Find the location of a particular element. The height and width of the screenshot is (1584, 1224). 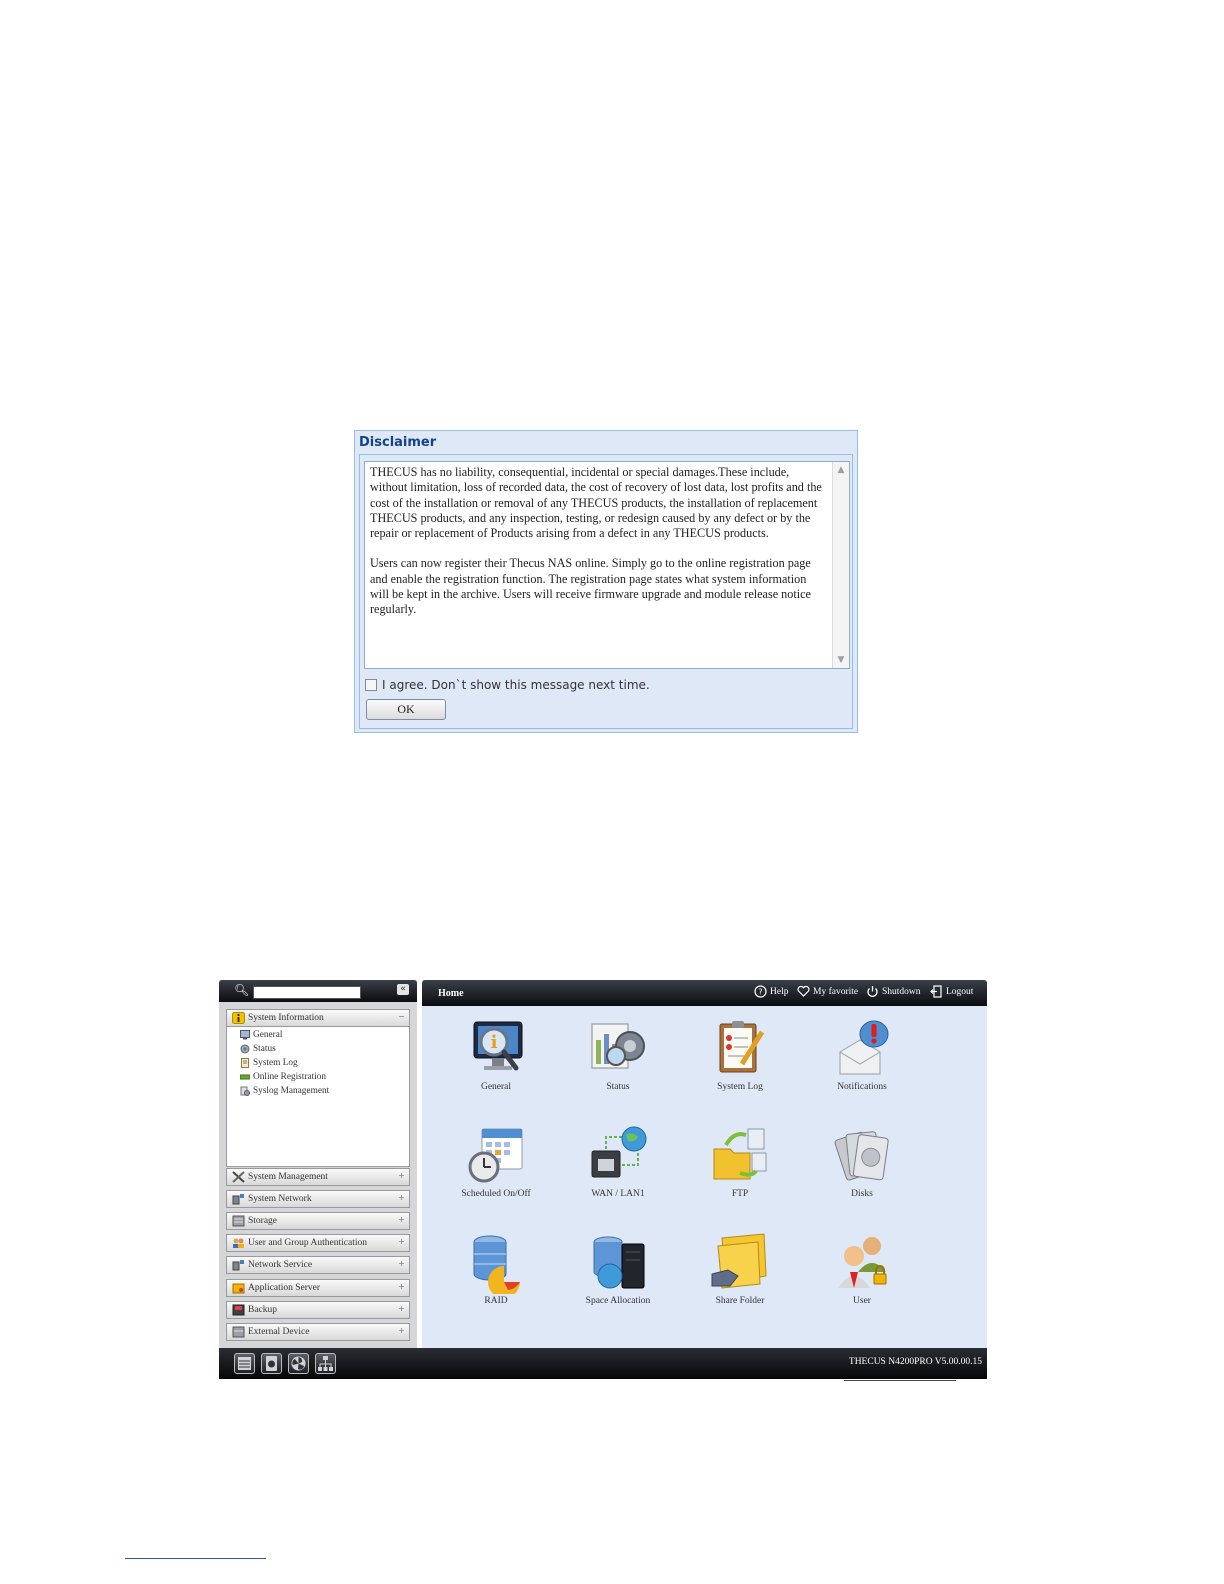

logout-button: Logout is located at coordinates (951, 991).